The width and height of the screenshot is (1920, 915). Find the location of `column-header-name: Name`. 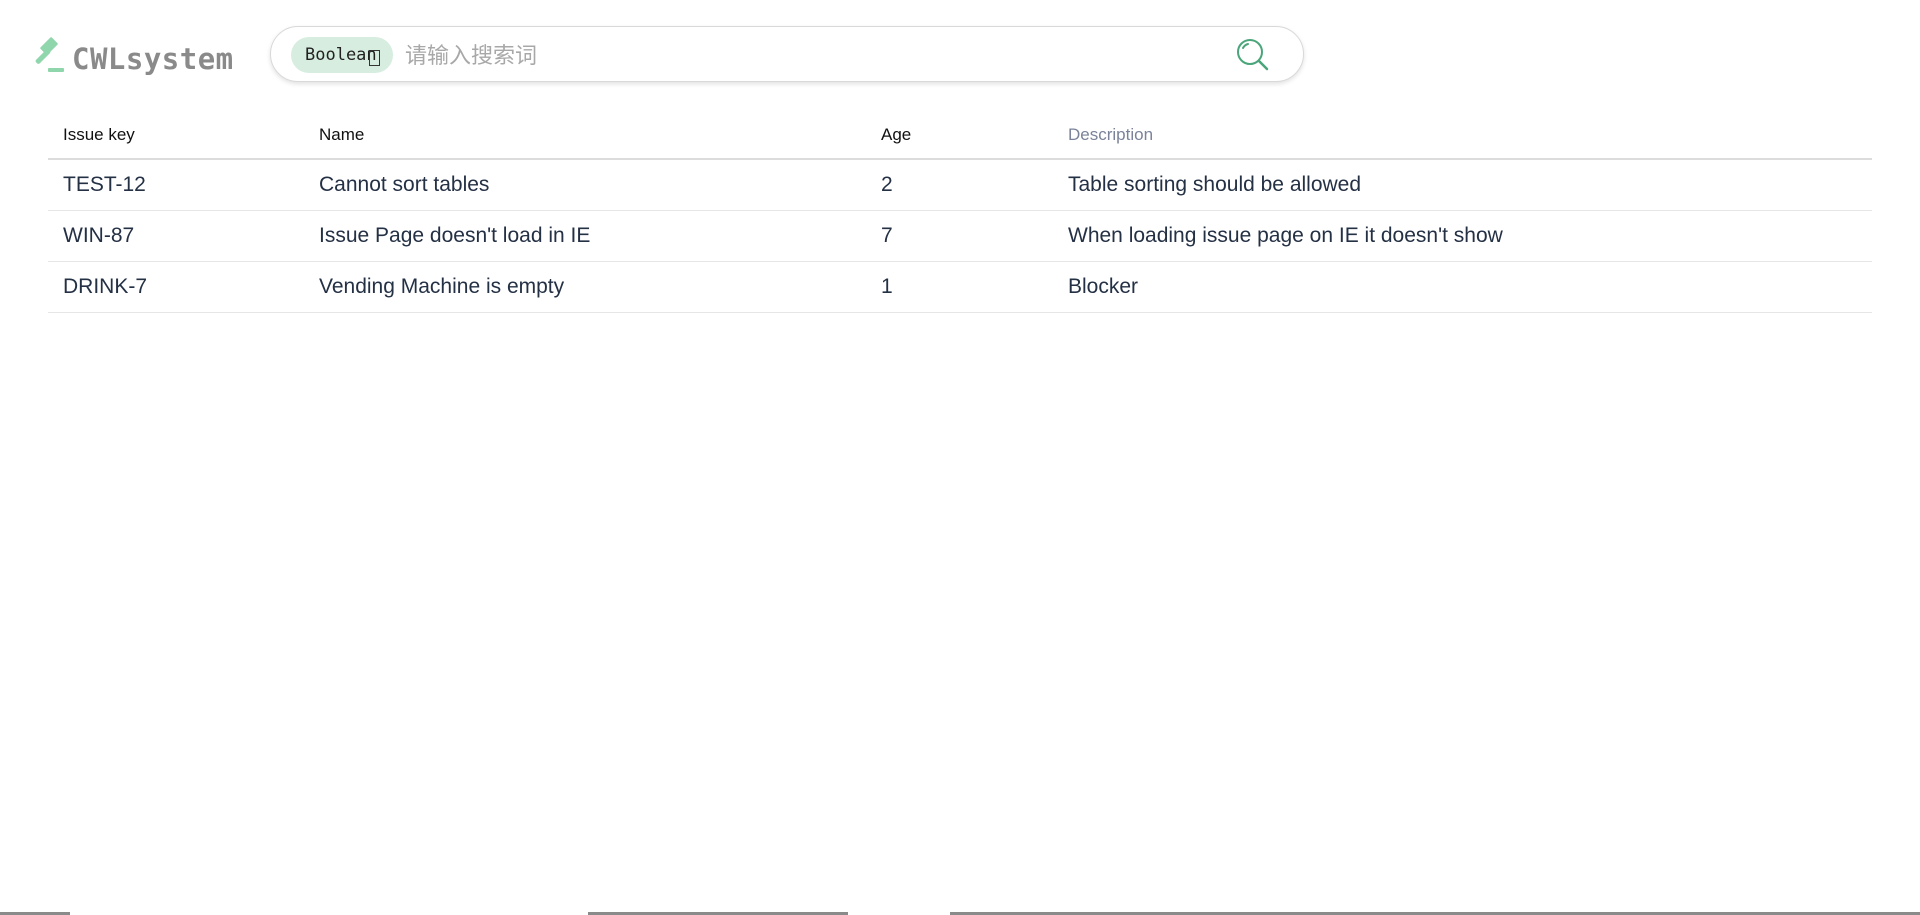

column-header-name: Name is located at coordinates (585, 136).